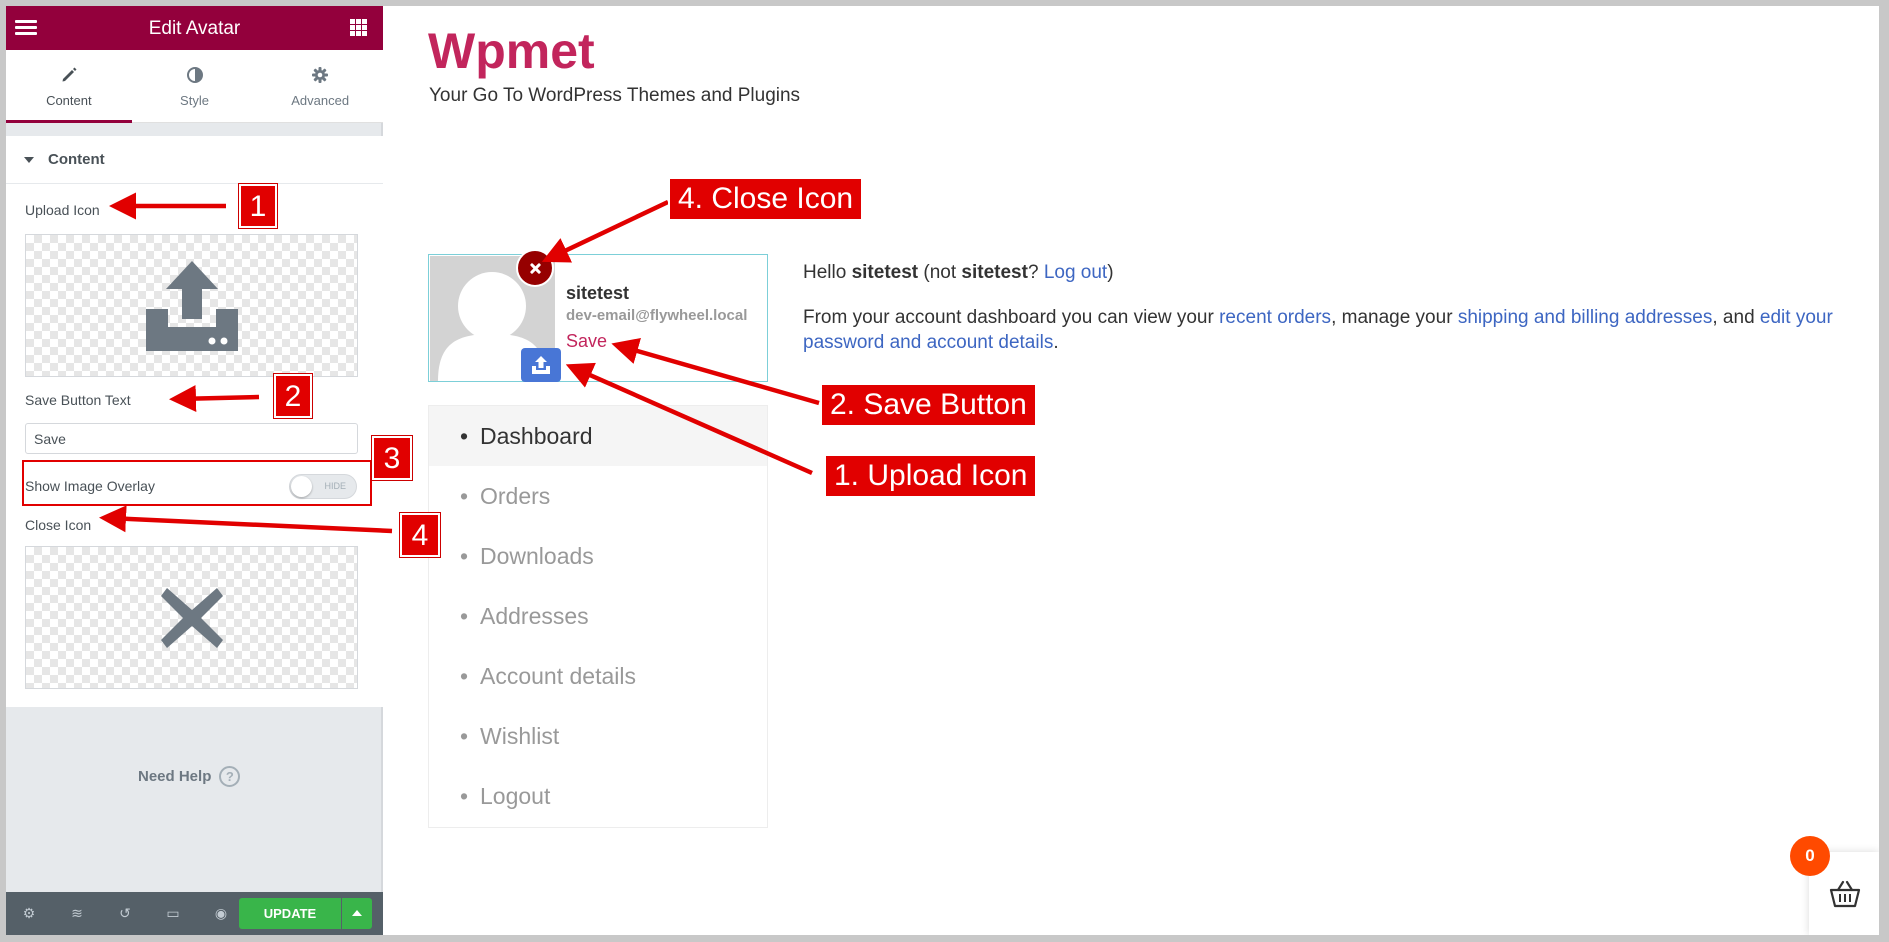  Describe the element at coordinates (598, 736) in the screenshot. I see `nav-item-wishlist: Wishlist` at that location.